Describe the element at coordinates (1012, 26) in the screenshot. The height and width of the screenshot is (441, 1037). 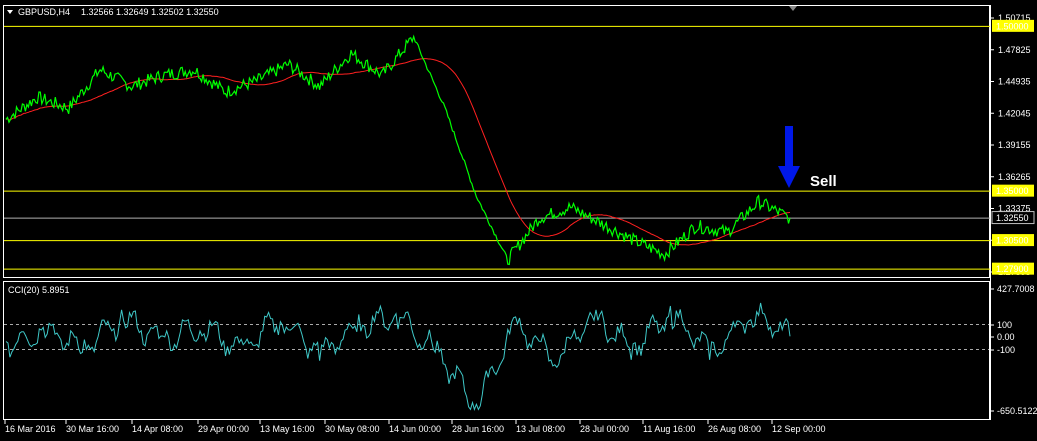
I see `level-price-label: 1.50000` at that location.